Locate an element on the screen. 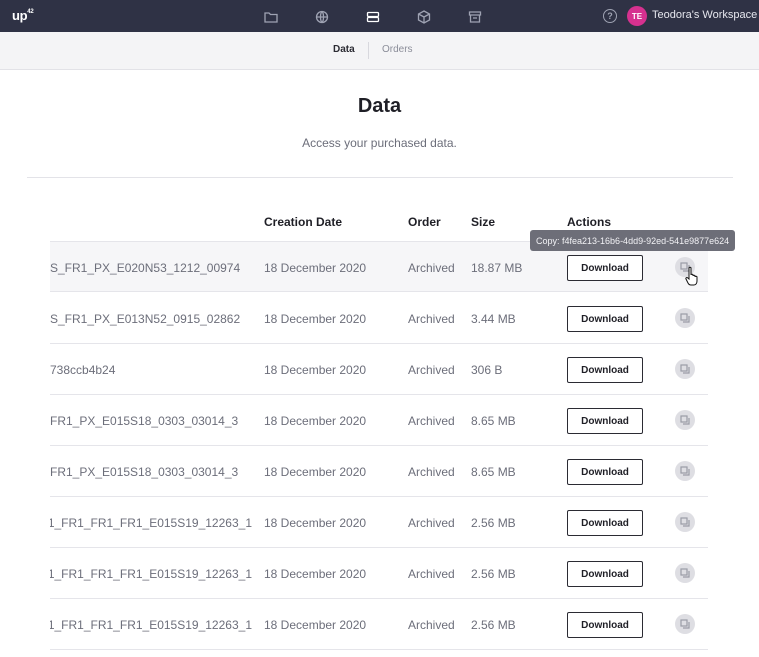 This screenshot has height=657, width=759. tab-data: Data is located at coordinates (344, 49).